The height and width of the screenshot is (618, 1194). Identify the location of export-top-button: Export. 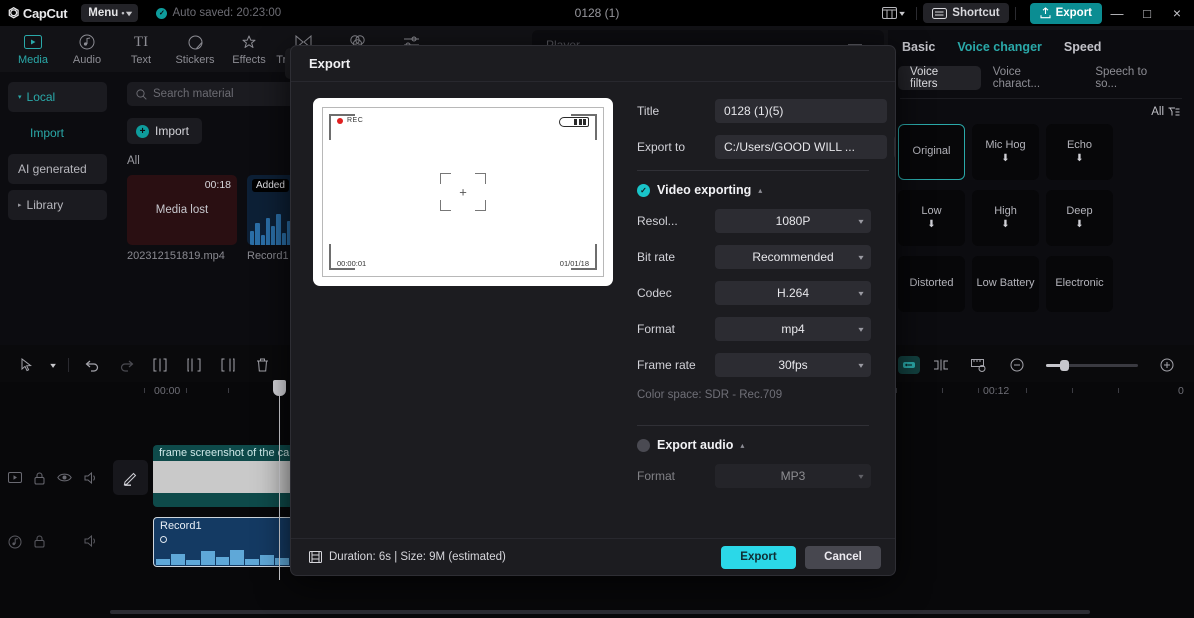
(1065, 13).